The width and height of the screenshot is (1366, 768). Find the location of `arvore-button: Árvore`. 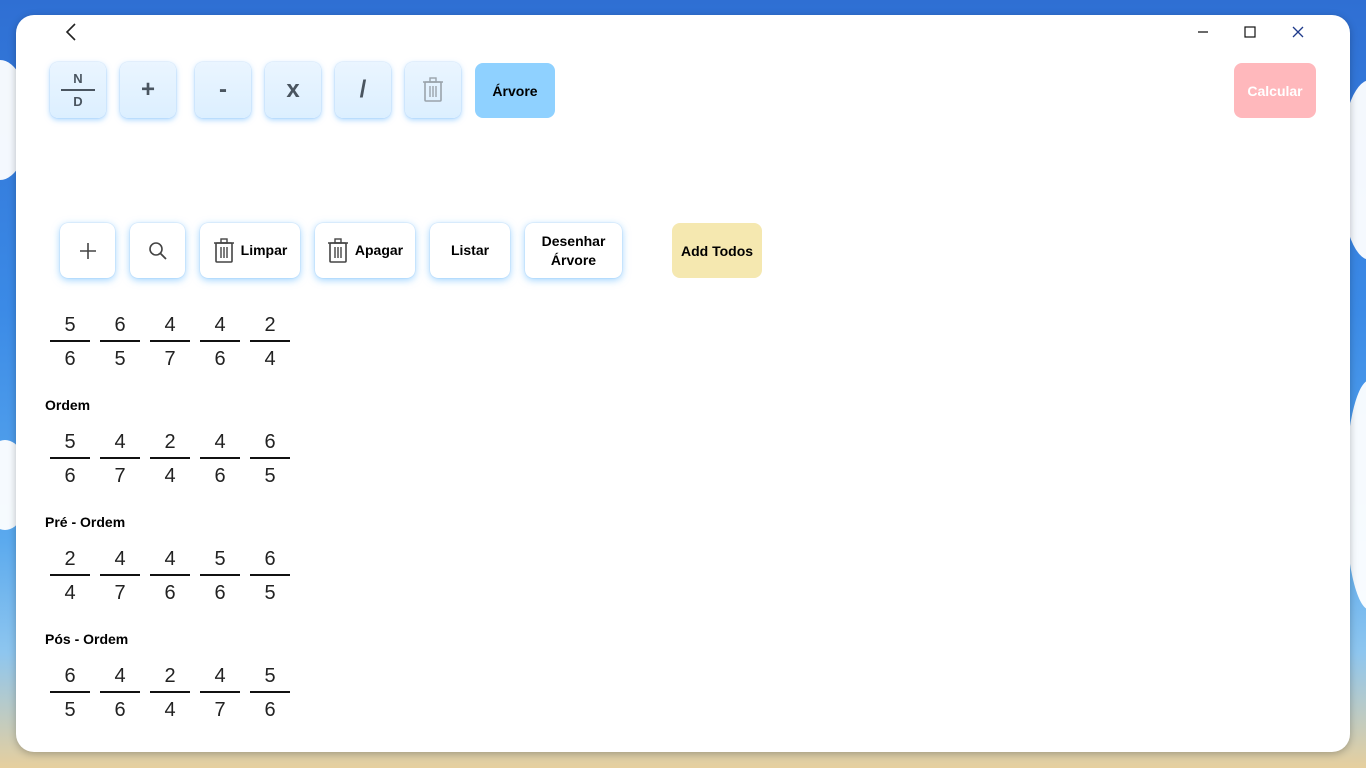

arvore-button: Árvore is located at coordinates (515, 90).